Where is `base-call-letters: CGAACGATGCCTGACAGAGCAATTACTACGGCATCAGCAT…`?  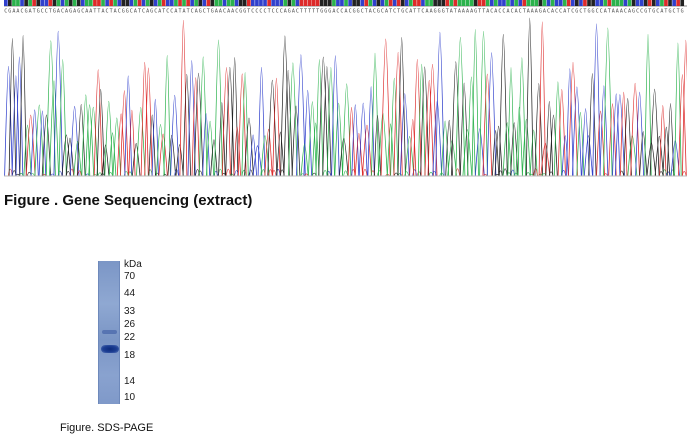
base-call-letters: CGAACGATGCCTGACAGAGCAATTACTACGGCATCAGCAT… is located at coordinates (343, 12).